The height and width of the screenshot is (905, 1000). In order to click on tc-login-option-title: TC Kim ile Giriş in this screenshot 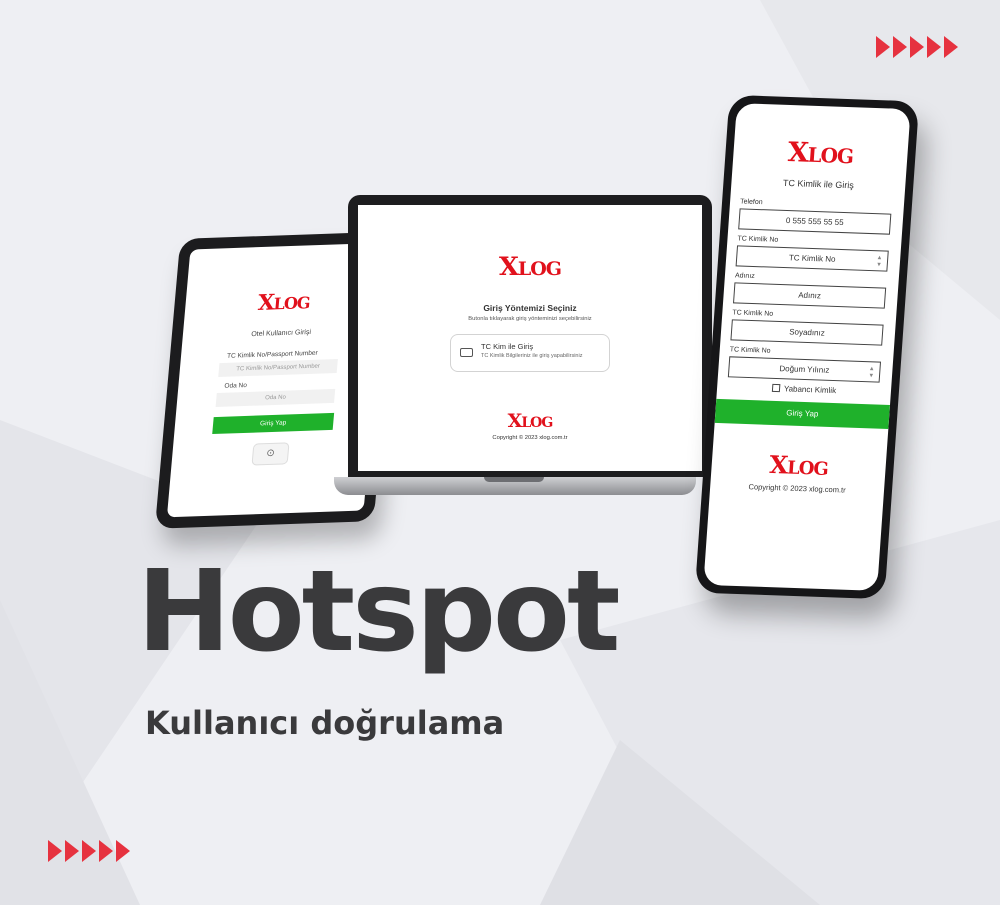, I will do `click(507, 346)`.